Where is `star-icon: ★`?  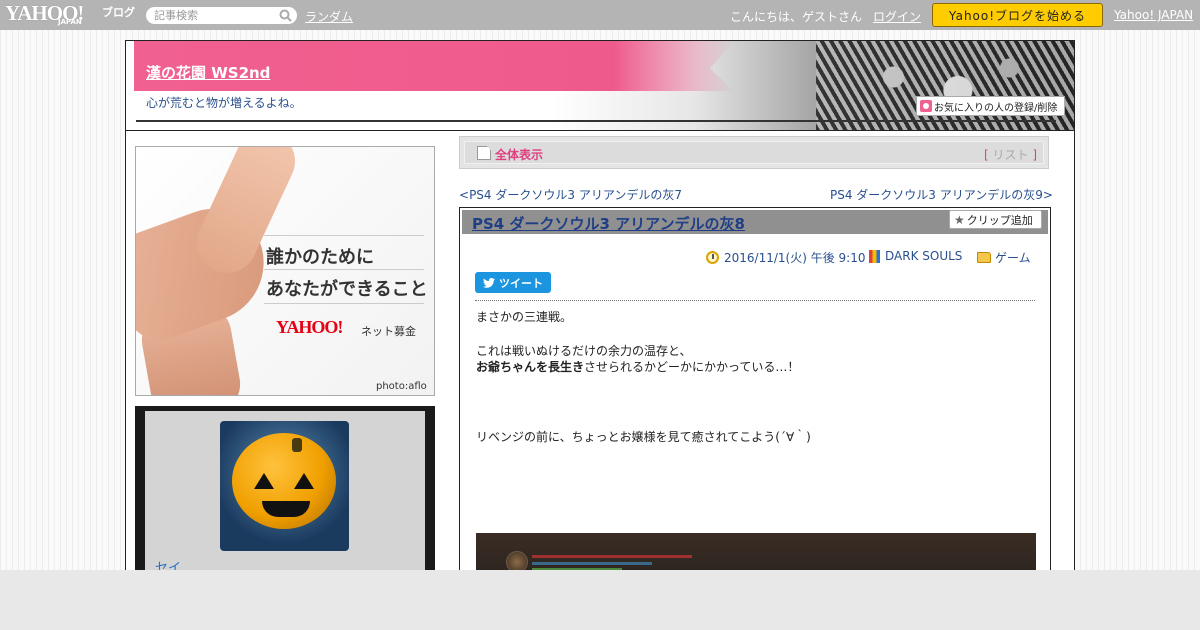
star-icon: ★ is located at coordinates (959, 219).